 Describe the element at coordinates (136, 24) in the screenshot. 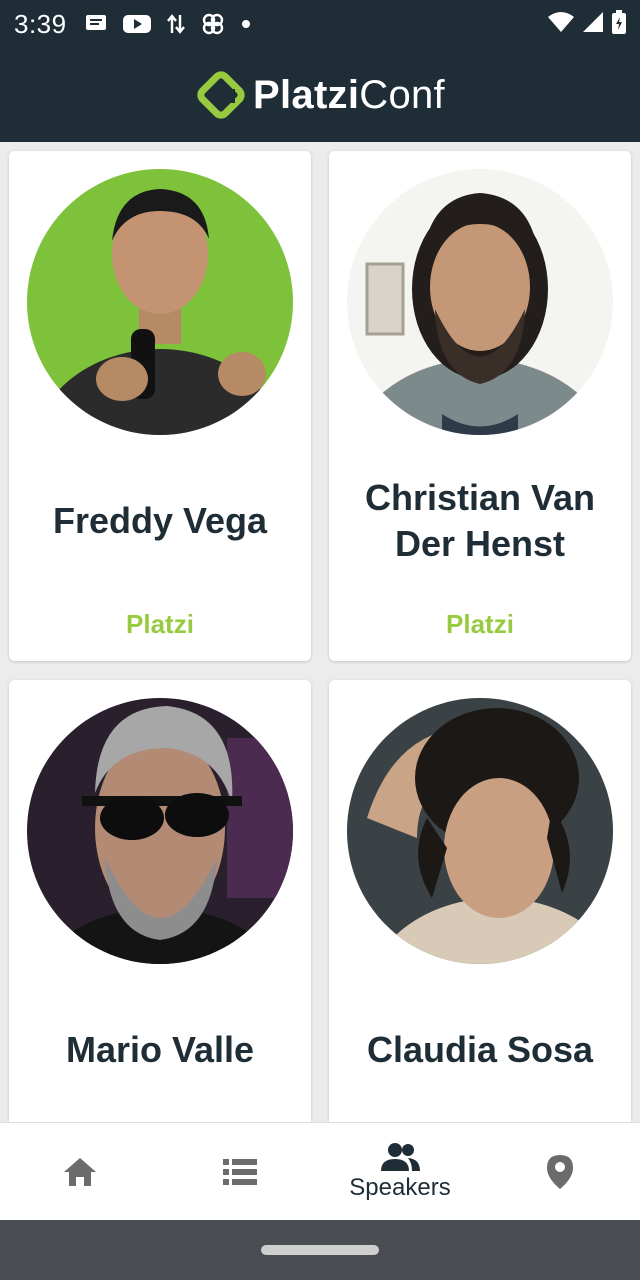

I see `youtube-icon` at that location.